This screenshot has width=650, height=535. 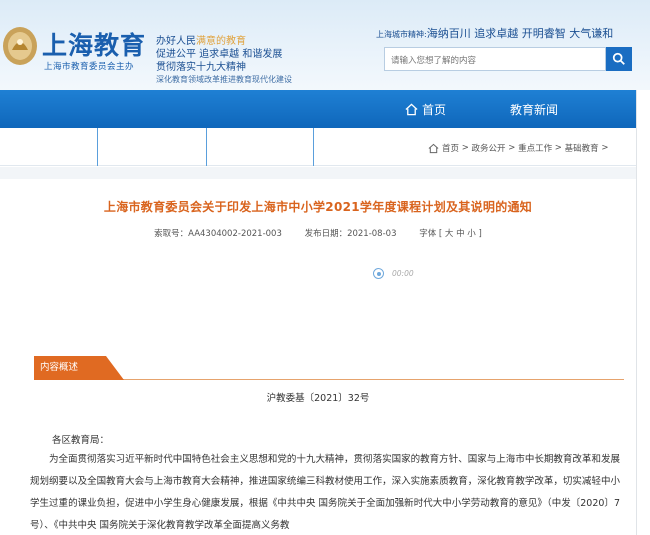 I want to click on greeting: 各区教育局：, so click(x=81, y=440).